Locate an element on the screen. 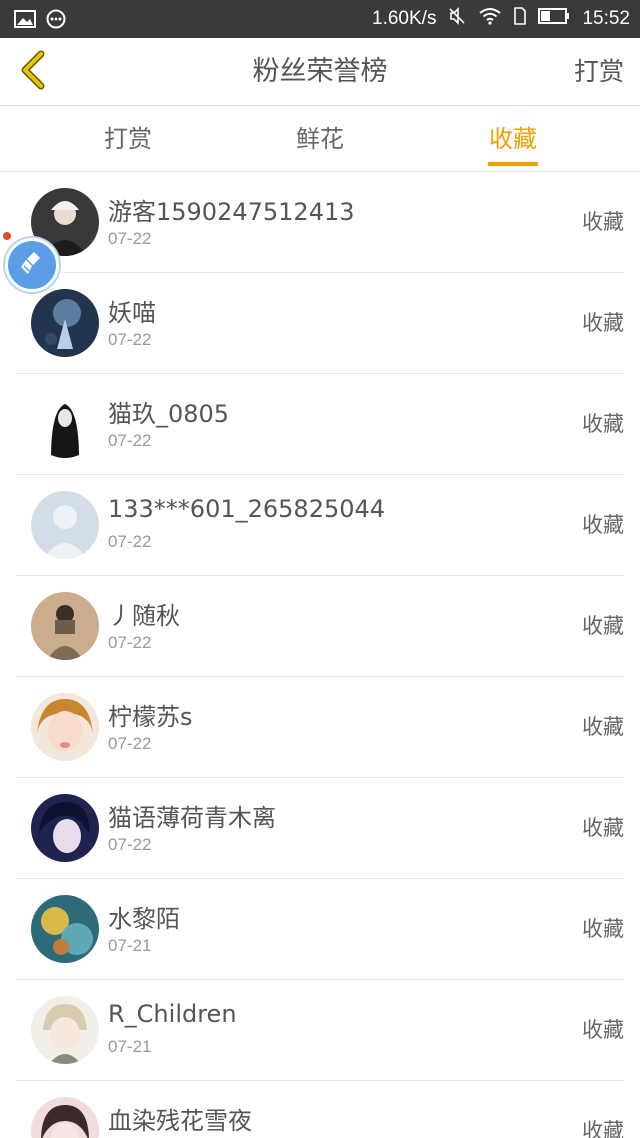 This screenshot has width=640, height=1138. tab-flowers: 鲜花 is located at coordinates (320, 139).